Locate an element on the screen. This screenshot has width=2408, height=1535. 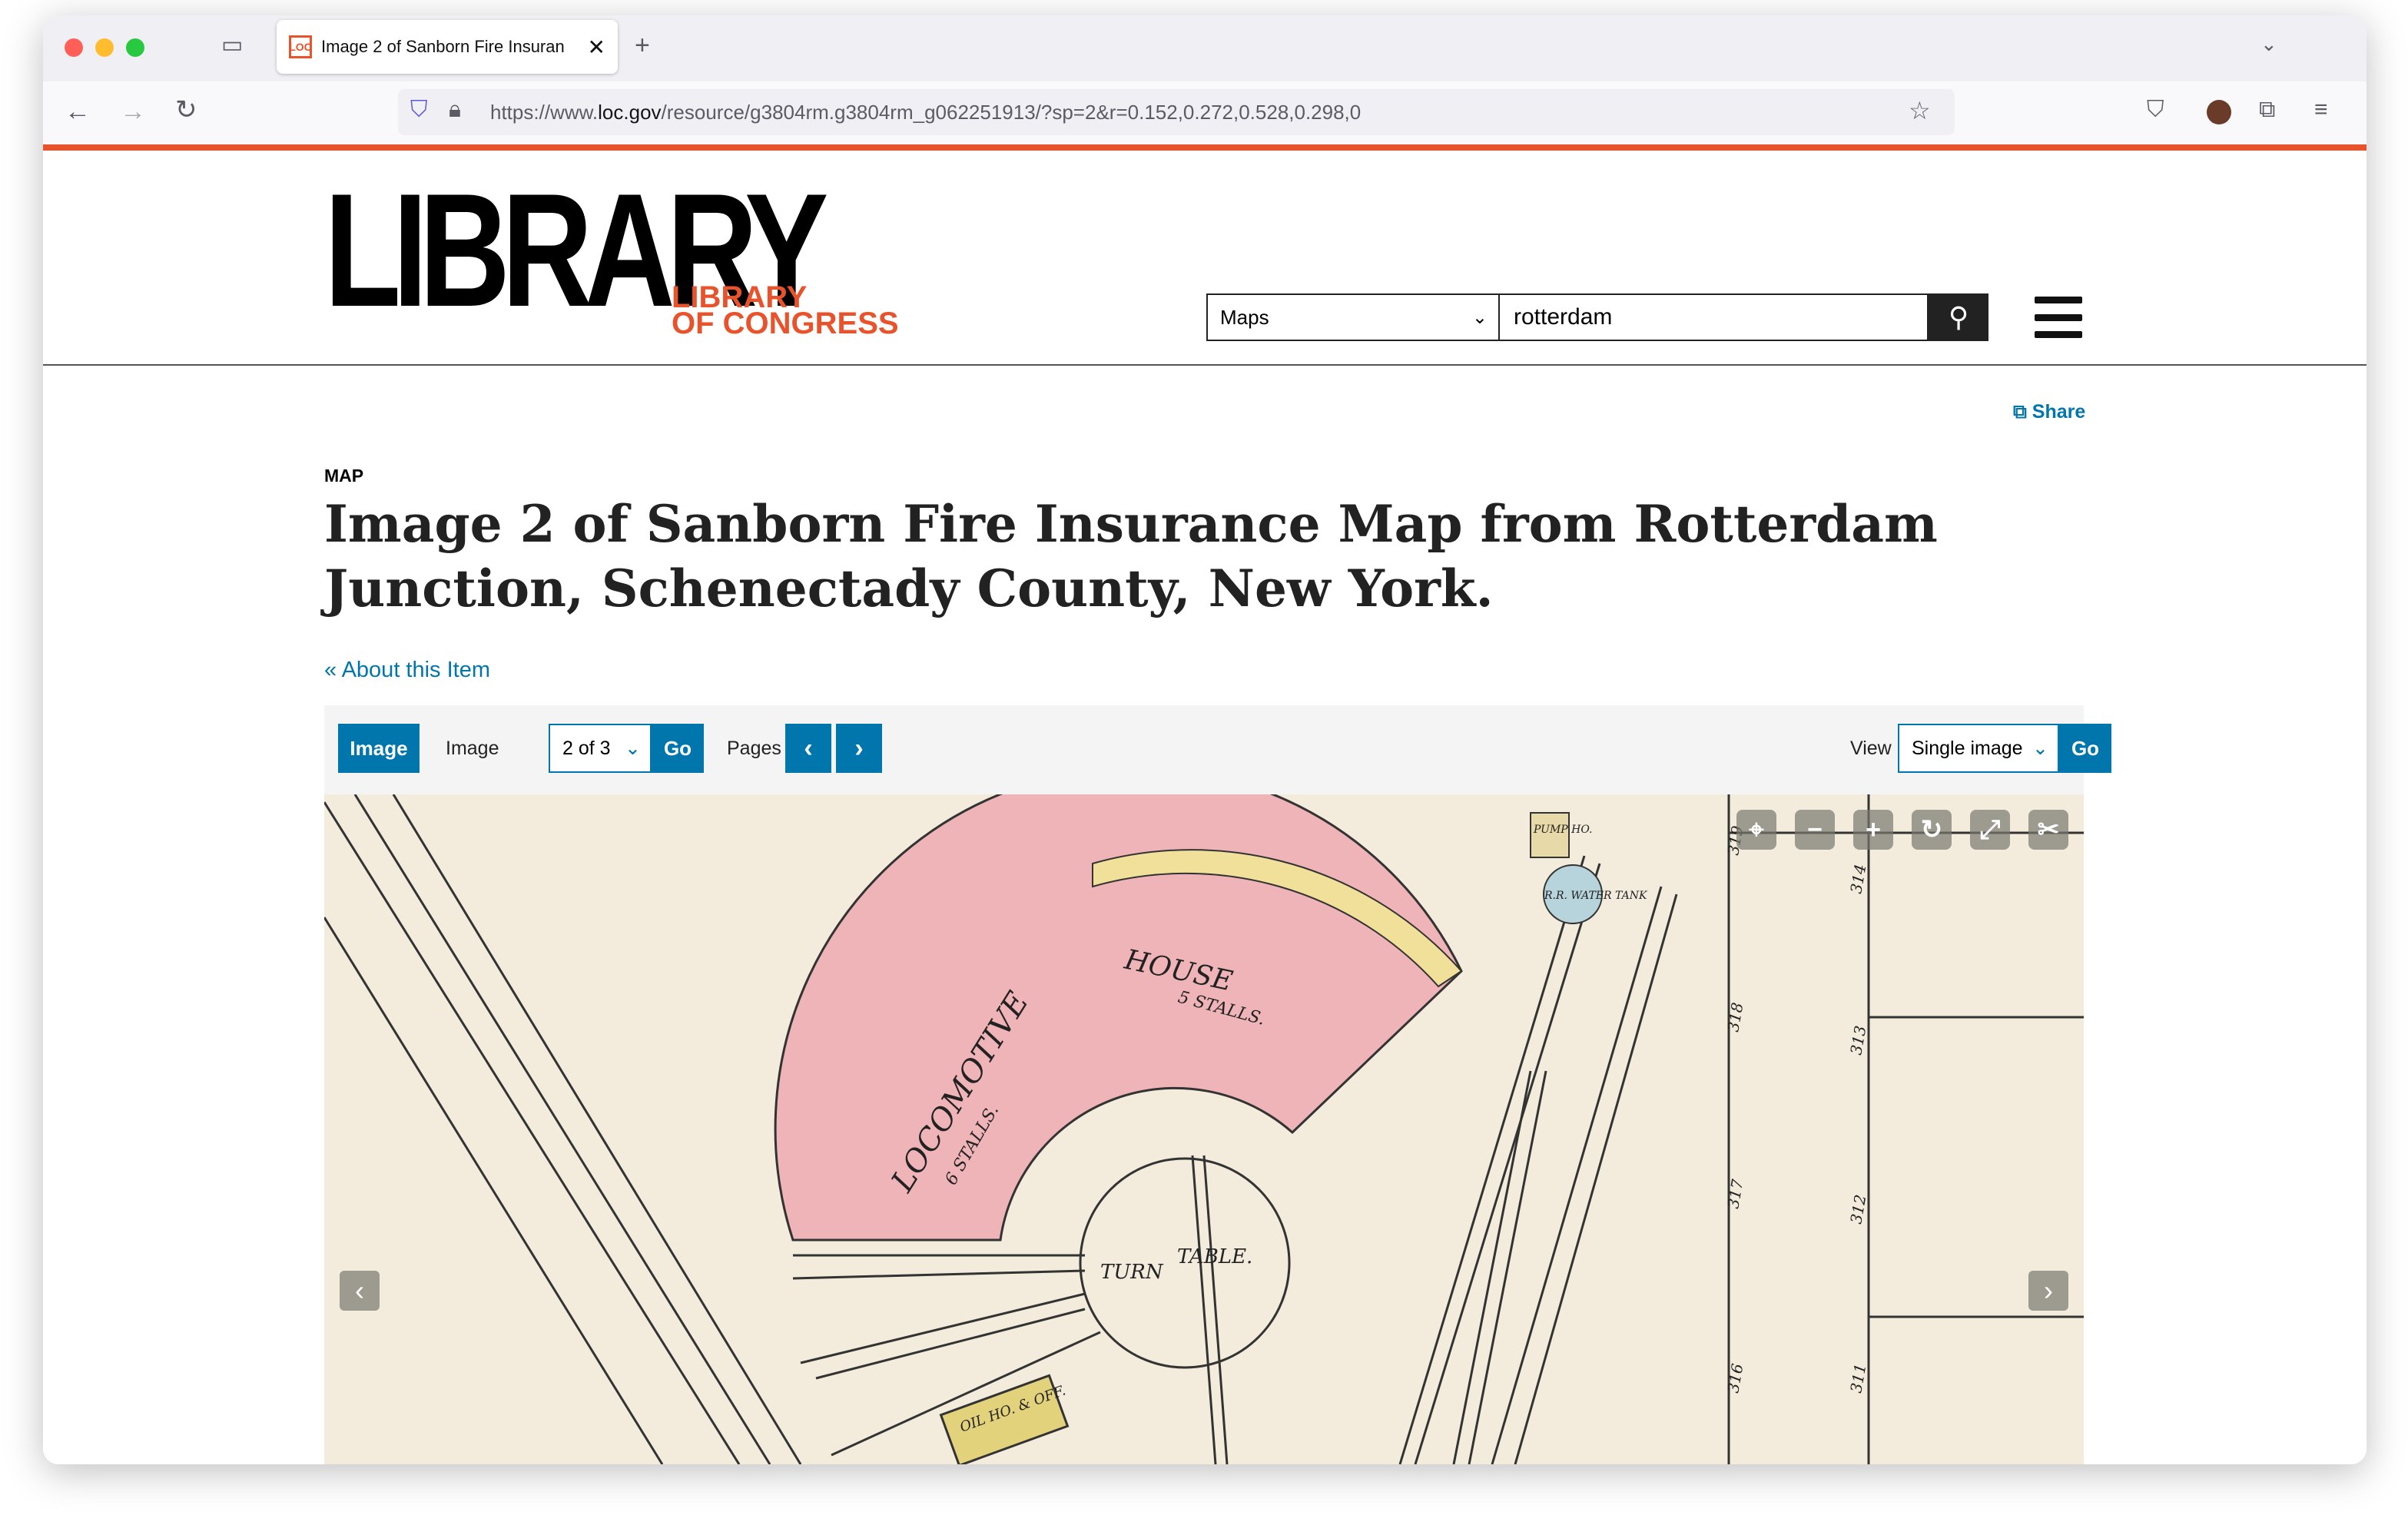
view-go-button: Go is located at coordinates (2085, 748).